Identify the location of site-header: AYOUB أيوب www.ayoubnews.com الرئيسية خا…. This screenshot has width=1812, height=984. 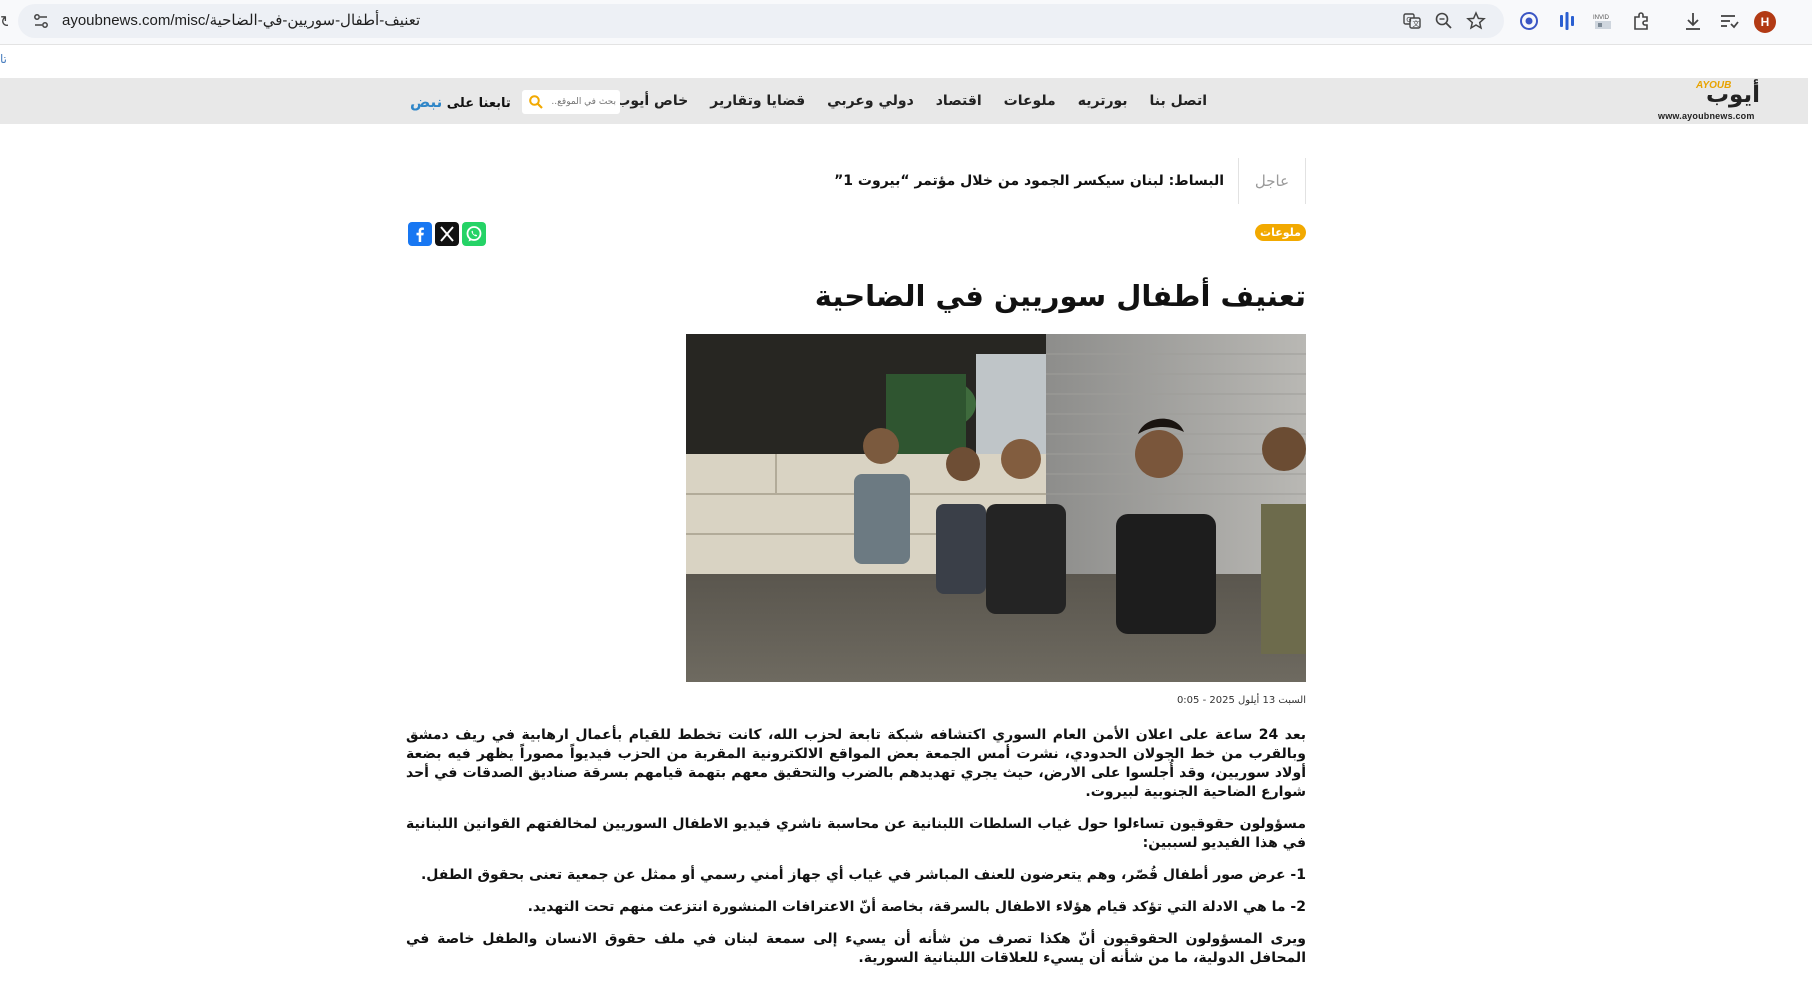
(904, 101).